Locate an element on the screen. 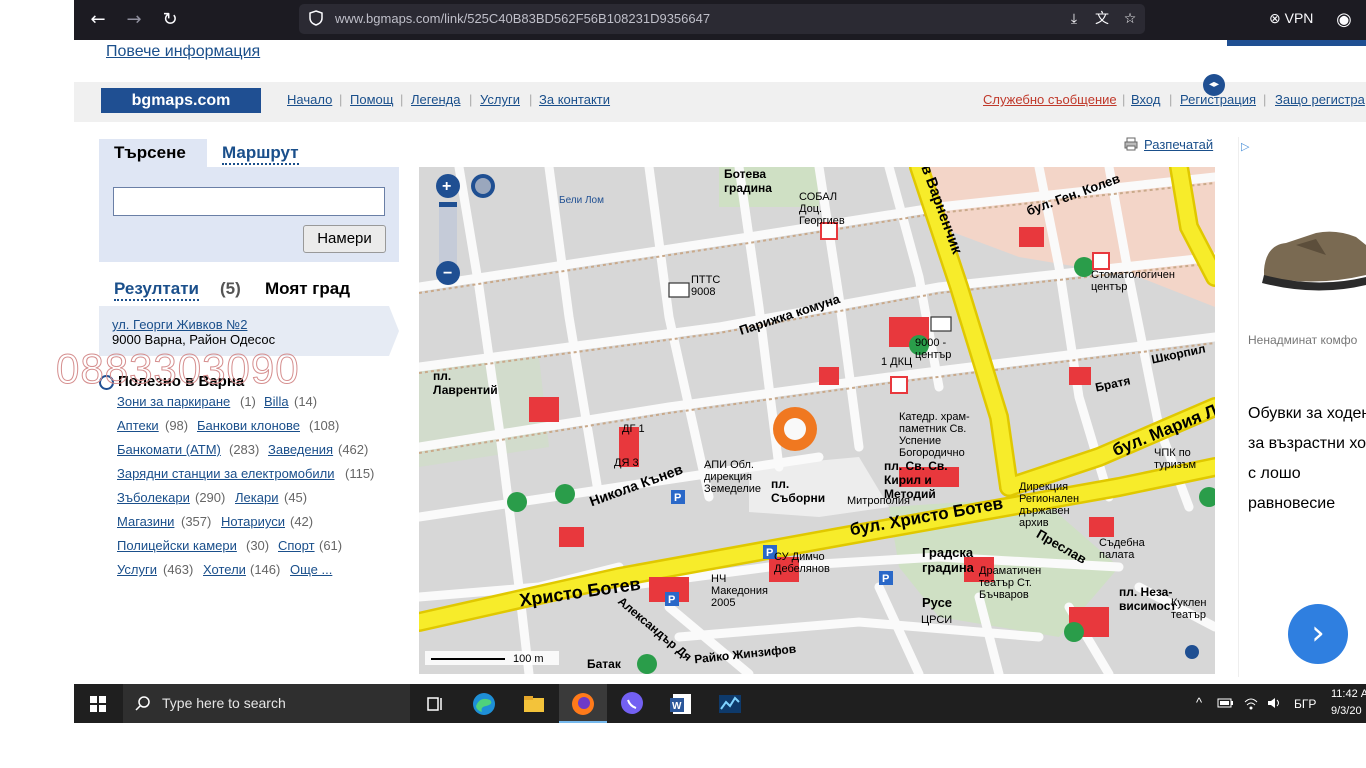  category-link: Billa is located at coordinates (276, 401).